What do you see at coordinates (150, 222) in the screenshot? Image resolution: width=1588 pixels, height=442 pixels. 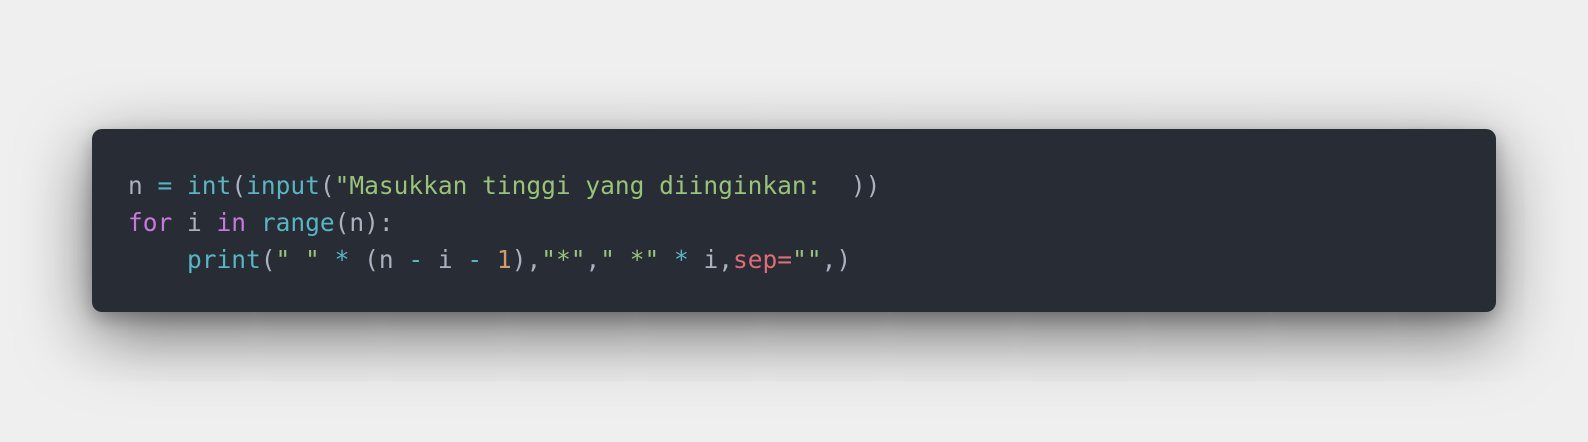 I see `code-token: for` at bounding box center [150, 222].